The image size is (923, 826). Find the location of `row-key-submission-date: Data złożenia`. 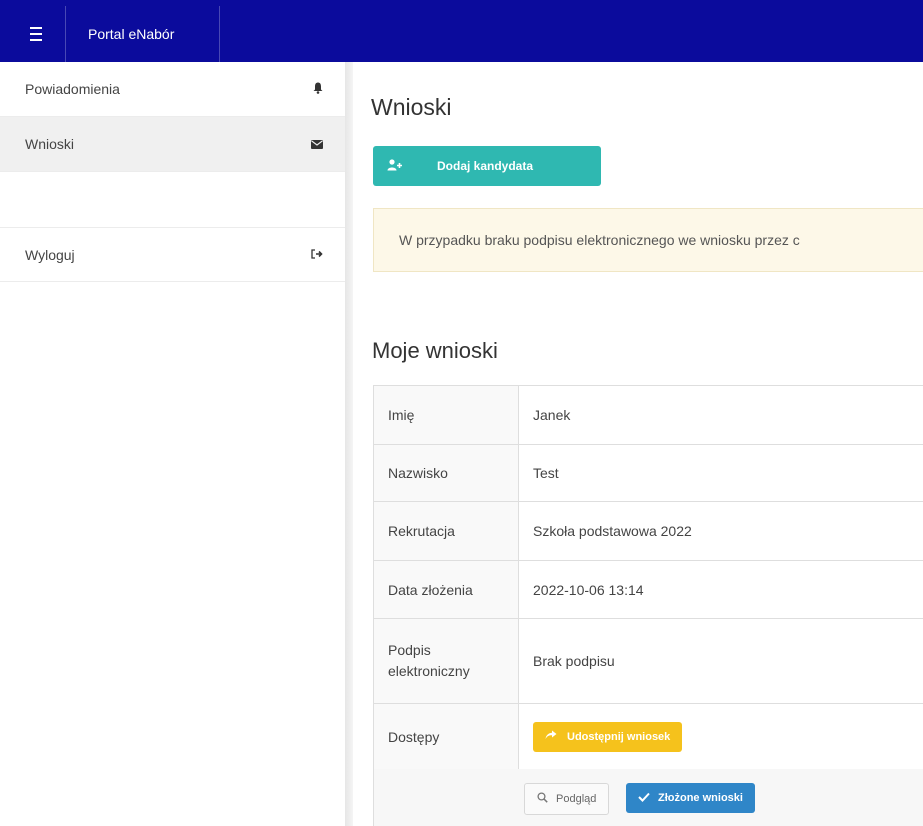

row-key-submission-date: Data złożenia is located at coordinates (446, 589).